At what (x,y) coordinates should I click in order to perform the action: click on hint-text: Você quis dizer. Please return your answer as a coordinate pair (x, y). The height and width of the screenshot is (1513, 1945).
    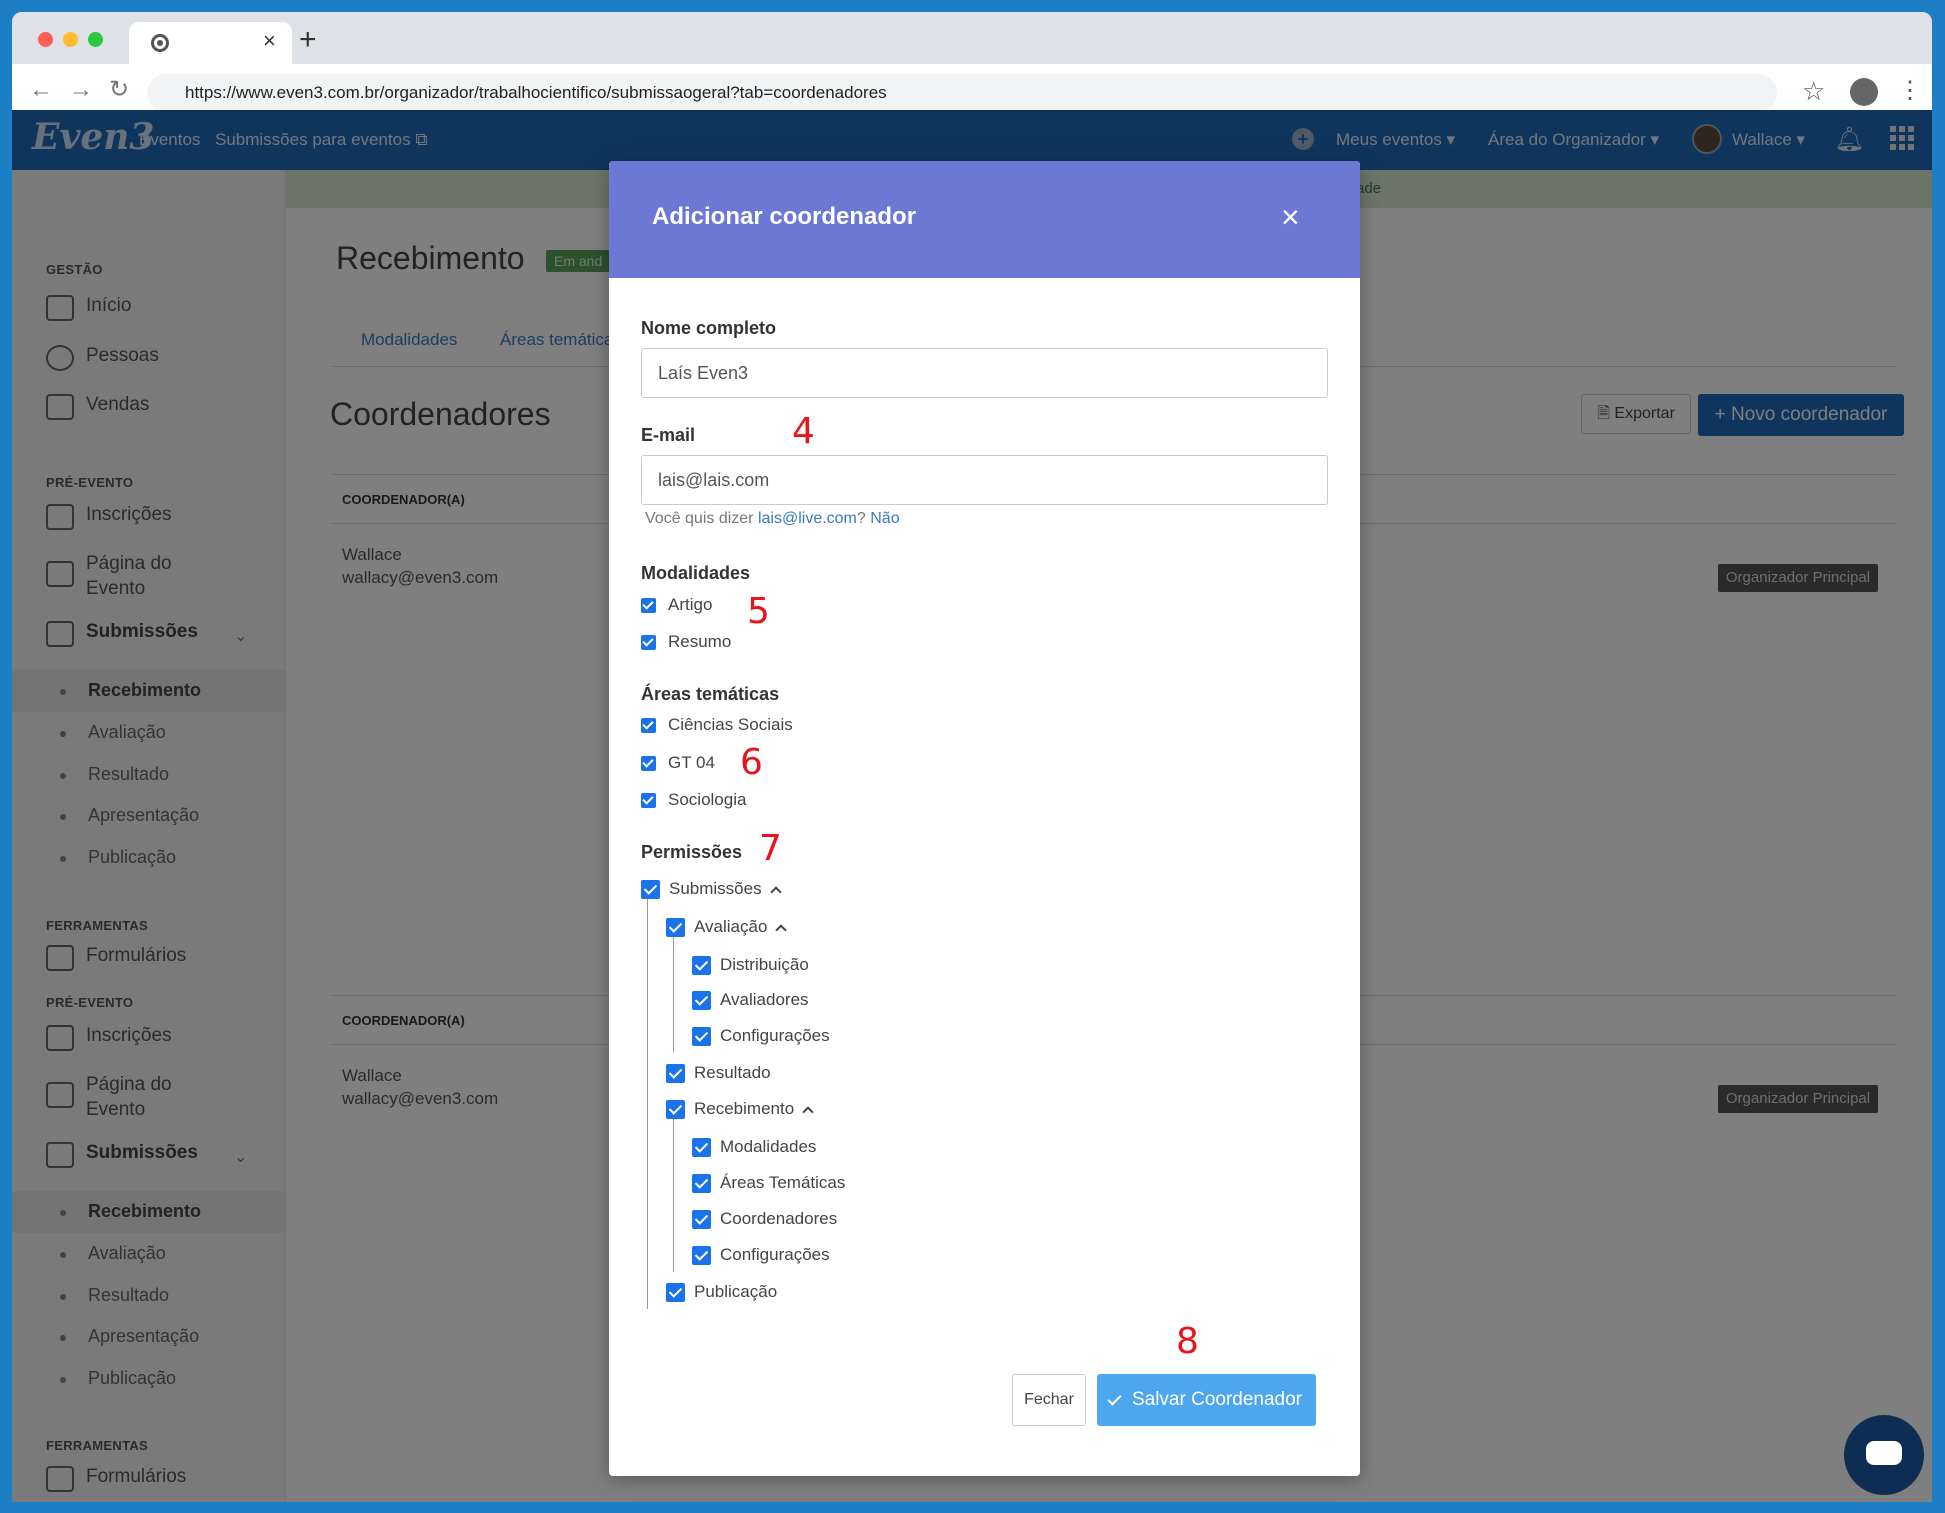
    Looking at the image, I should click on (701, 518).